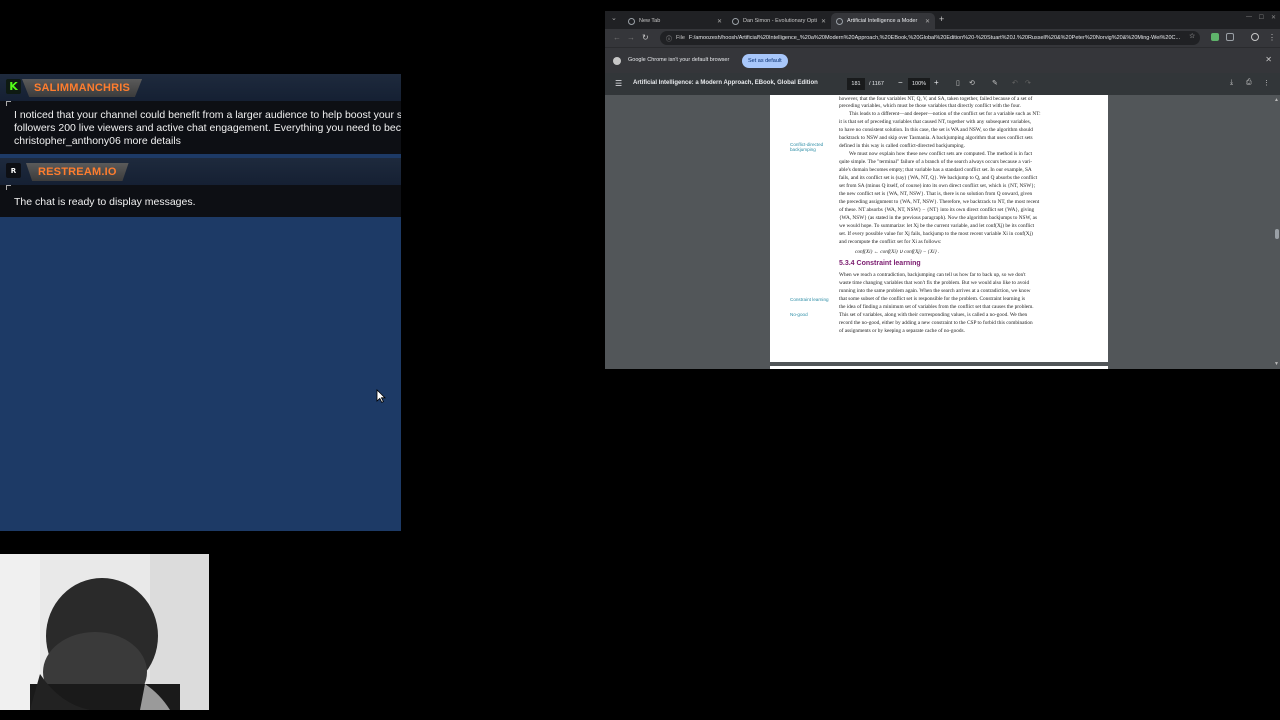 This screenshot has height=720, width=1280. I want to click on tab-search-icon: ⌄, so click(614, 18).